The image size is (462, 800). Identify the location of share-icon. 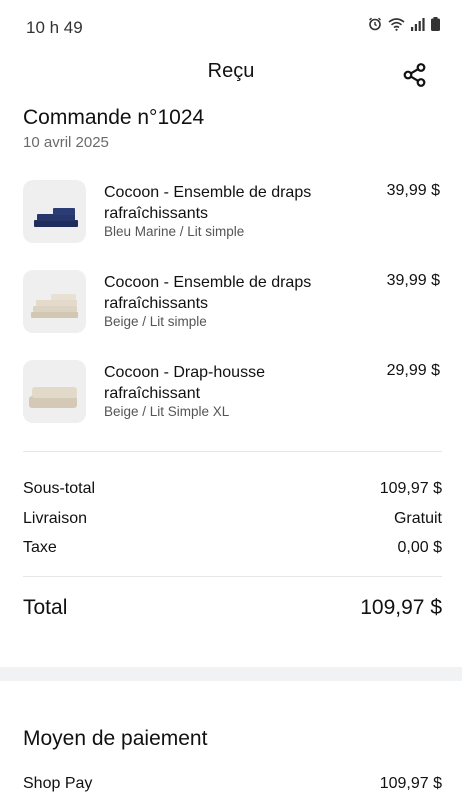
(414, 75).